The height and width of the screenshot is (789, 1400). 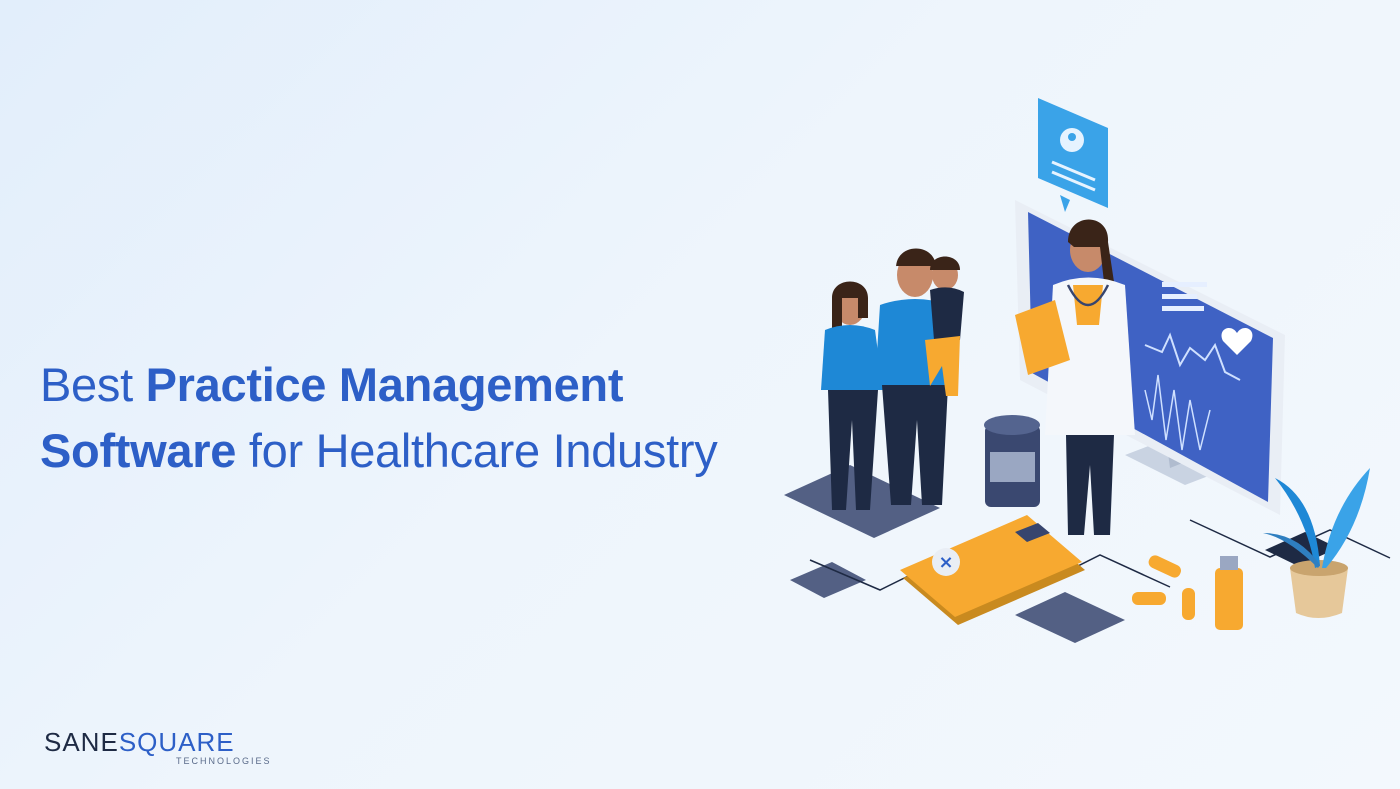 I want to click on family-icon, so click(x=892, y=379).